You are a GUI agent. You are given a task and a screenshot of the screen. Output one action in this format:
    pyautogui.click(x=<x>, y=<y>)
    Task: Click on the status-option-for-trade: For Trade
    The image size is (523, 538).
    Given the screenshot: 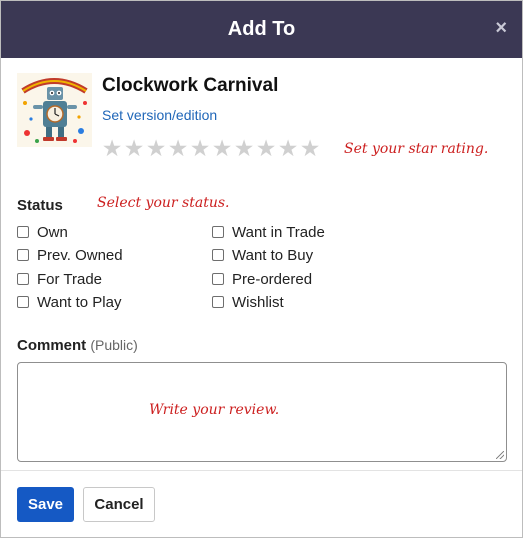 What is the action you would take?
    pyautogui.click(x=59, y=279)
    